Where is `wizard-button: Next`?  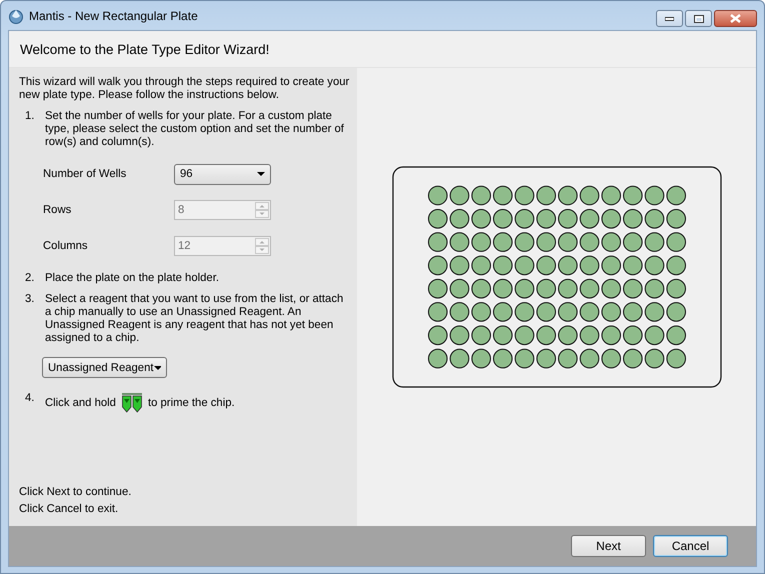 wizard-button: Next is located at coordinates (608, 546).